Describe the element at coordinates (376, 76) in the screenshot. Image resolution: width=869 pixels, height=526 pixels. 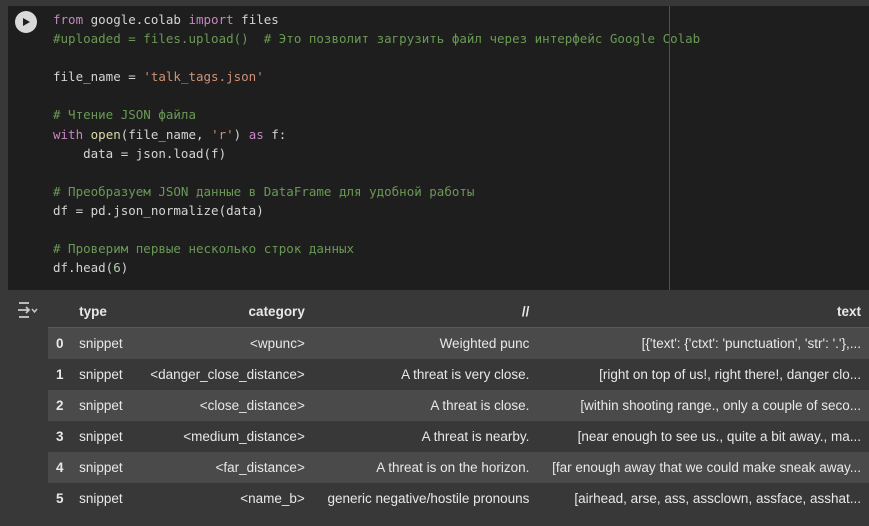
I see `code-line: file_name = 'talk_tags.json'` at that location.